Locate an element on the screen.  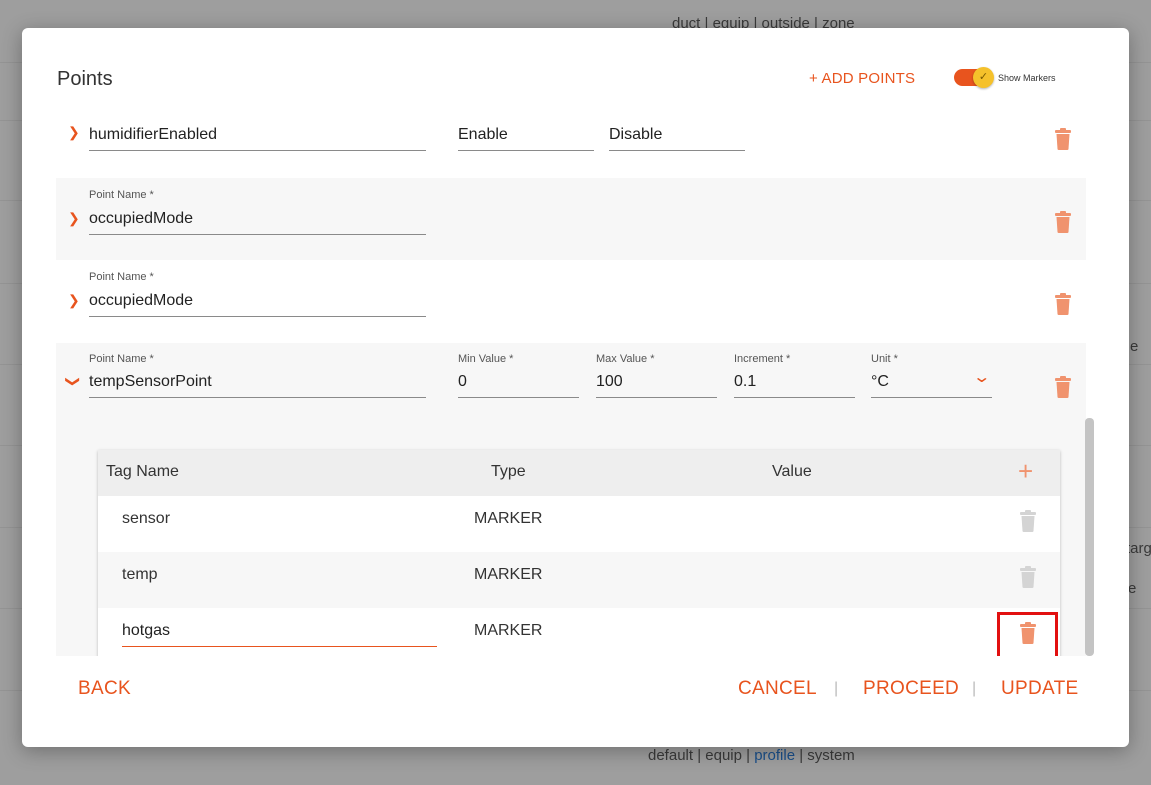
bg-filter-part: default | equip | is located at coordinates (701, 755).